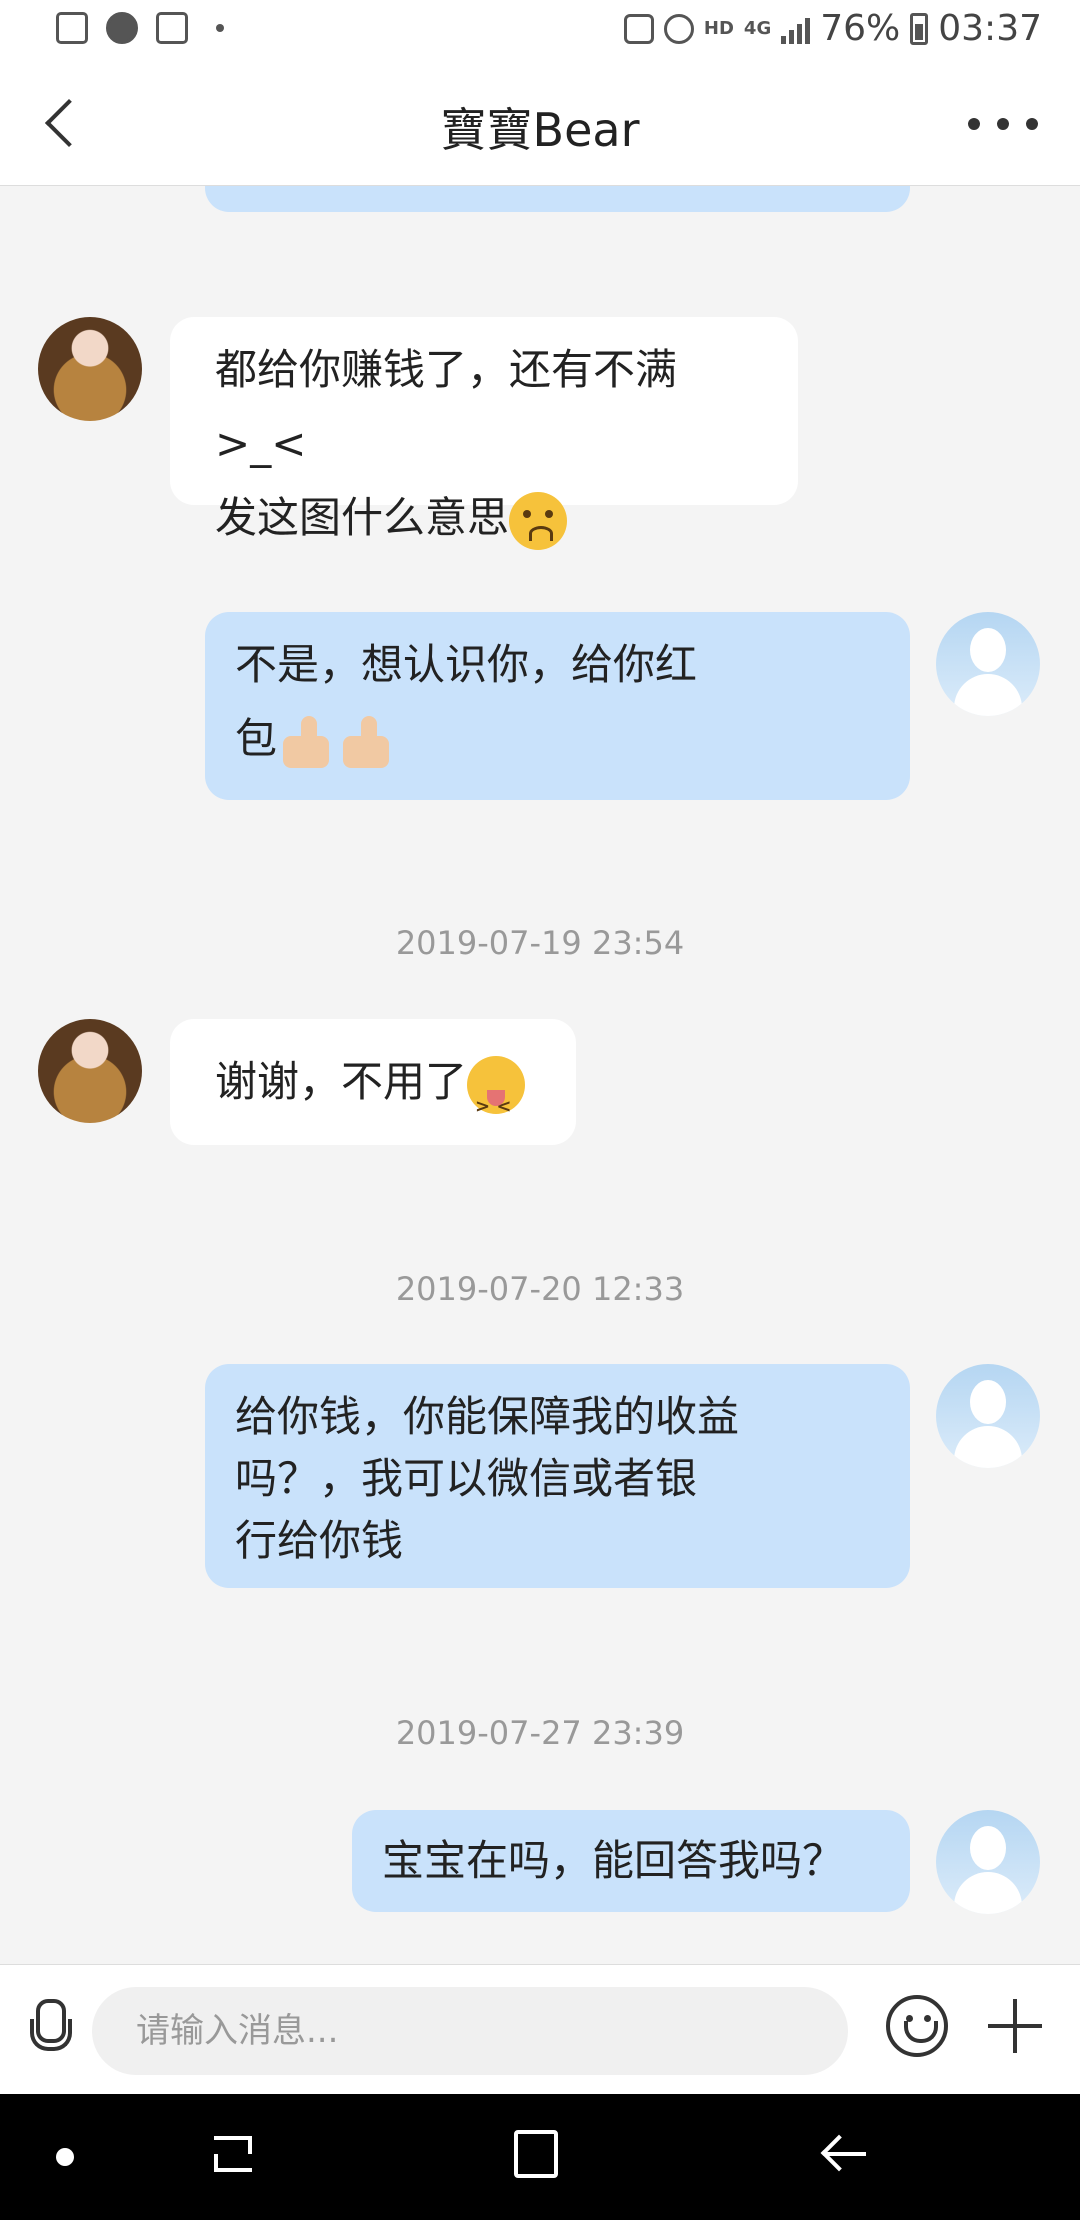 The width and height of the screenshot is (1080, 2220). I want to click on message-input, so click(470, 2031).